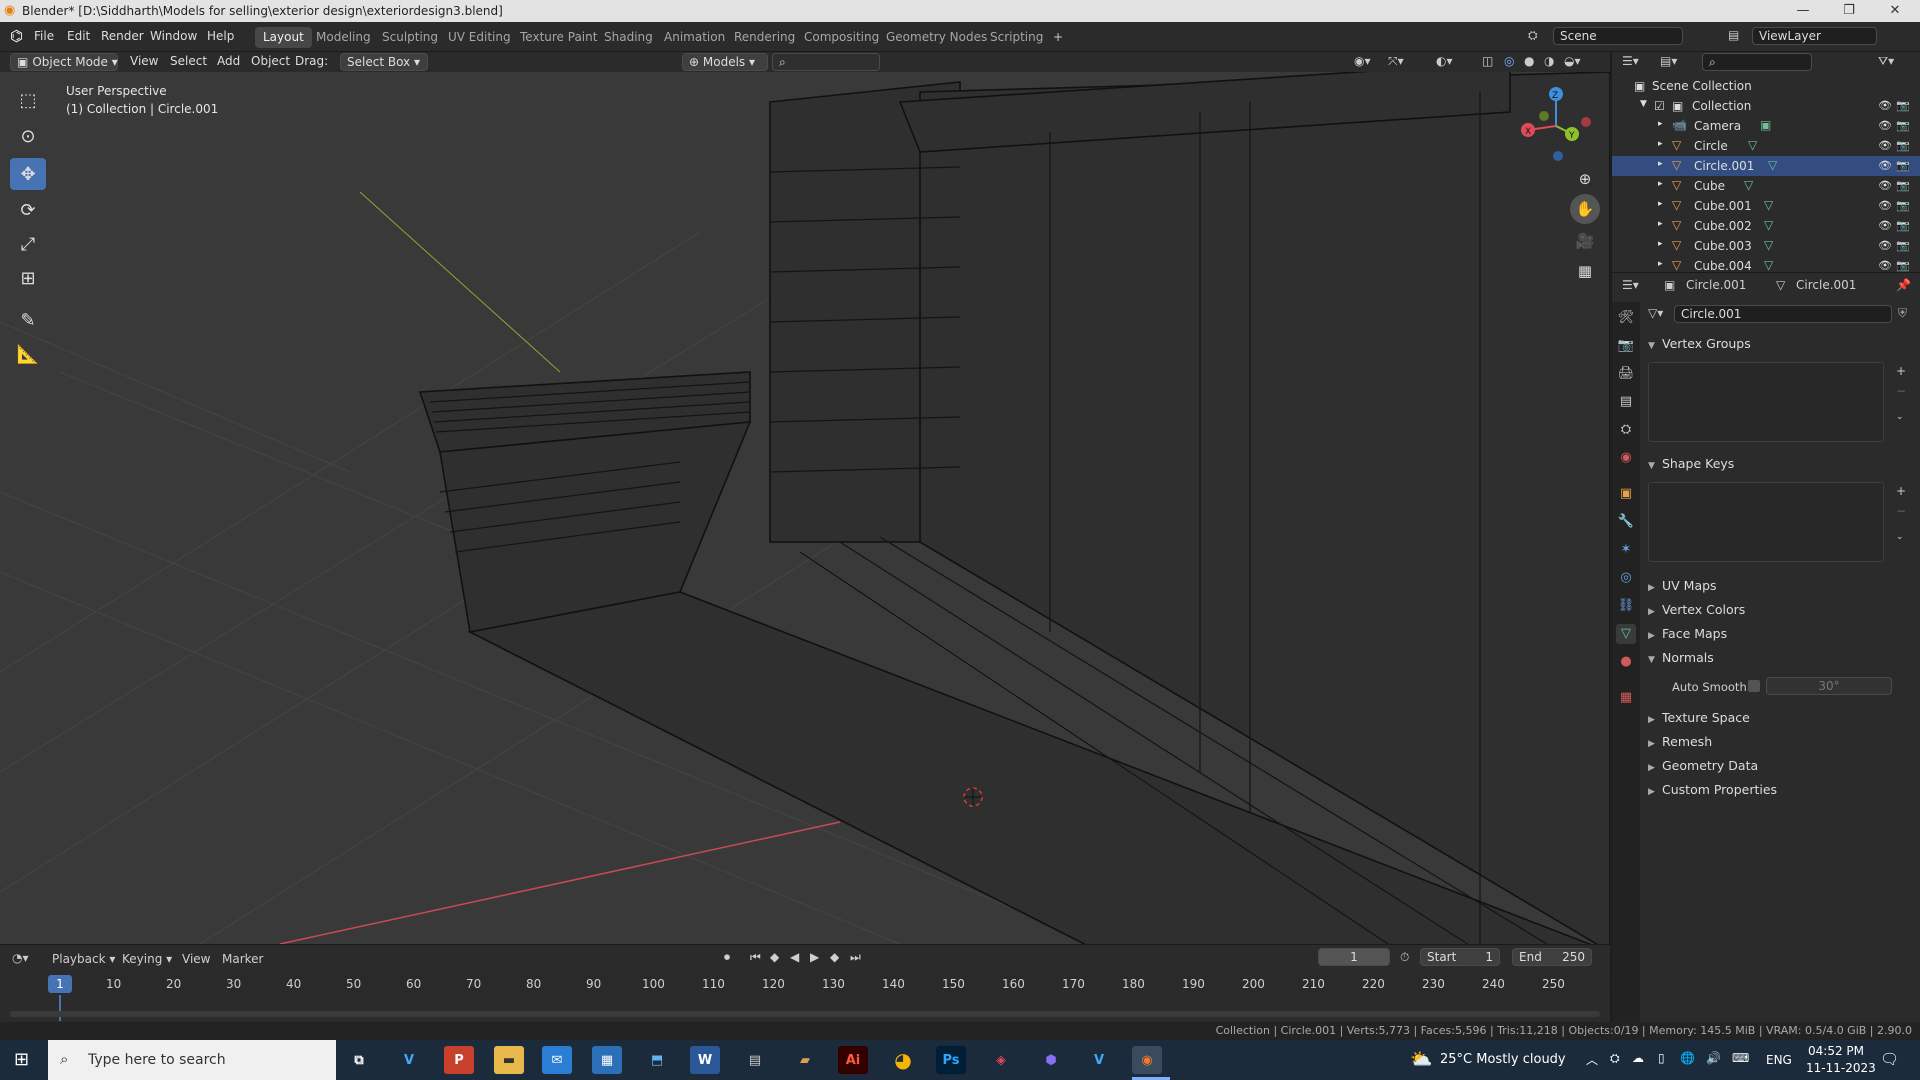  I want to click on scene-tab-icon: ⛭, so click(1626, 430).